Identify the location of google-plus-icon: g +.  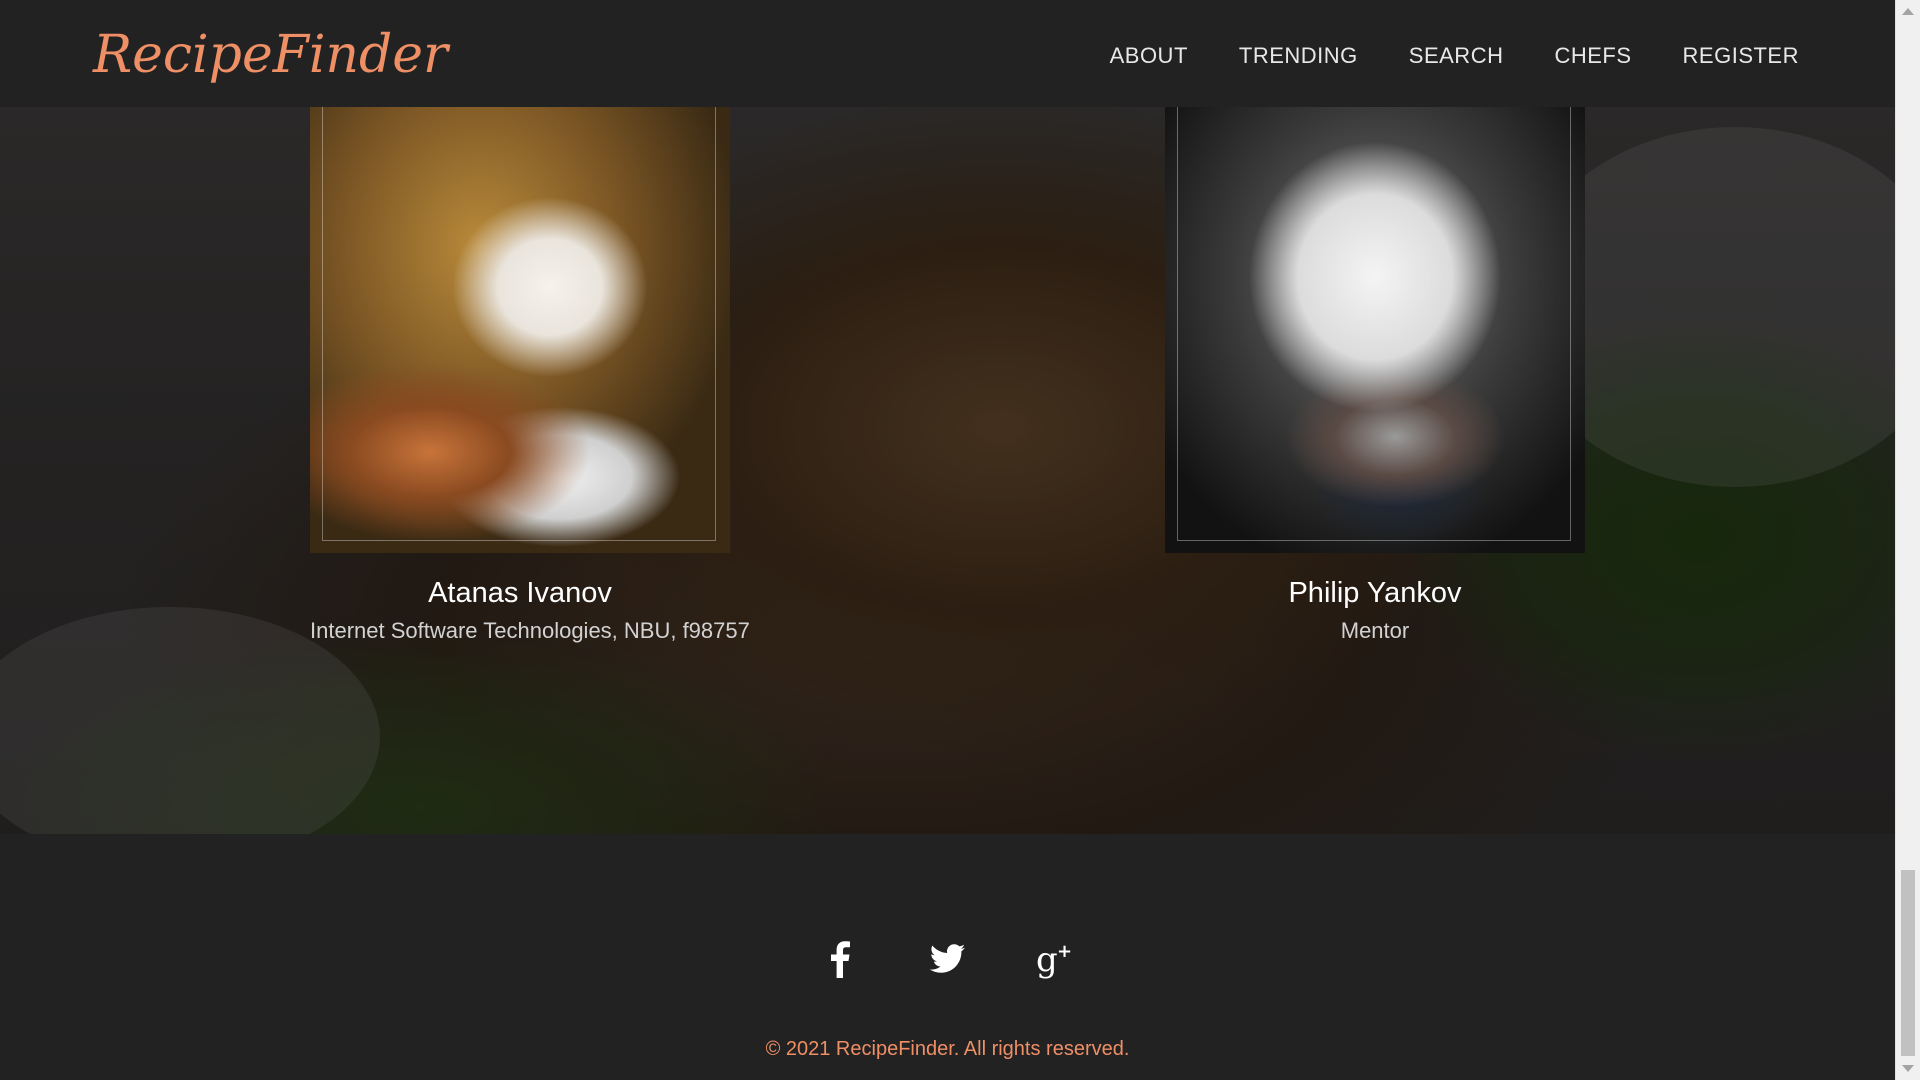
(1056, 959).